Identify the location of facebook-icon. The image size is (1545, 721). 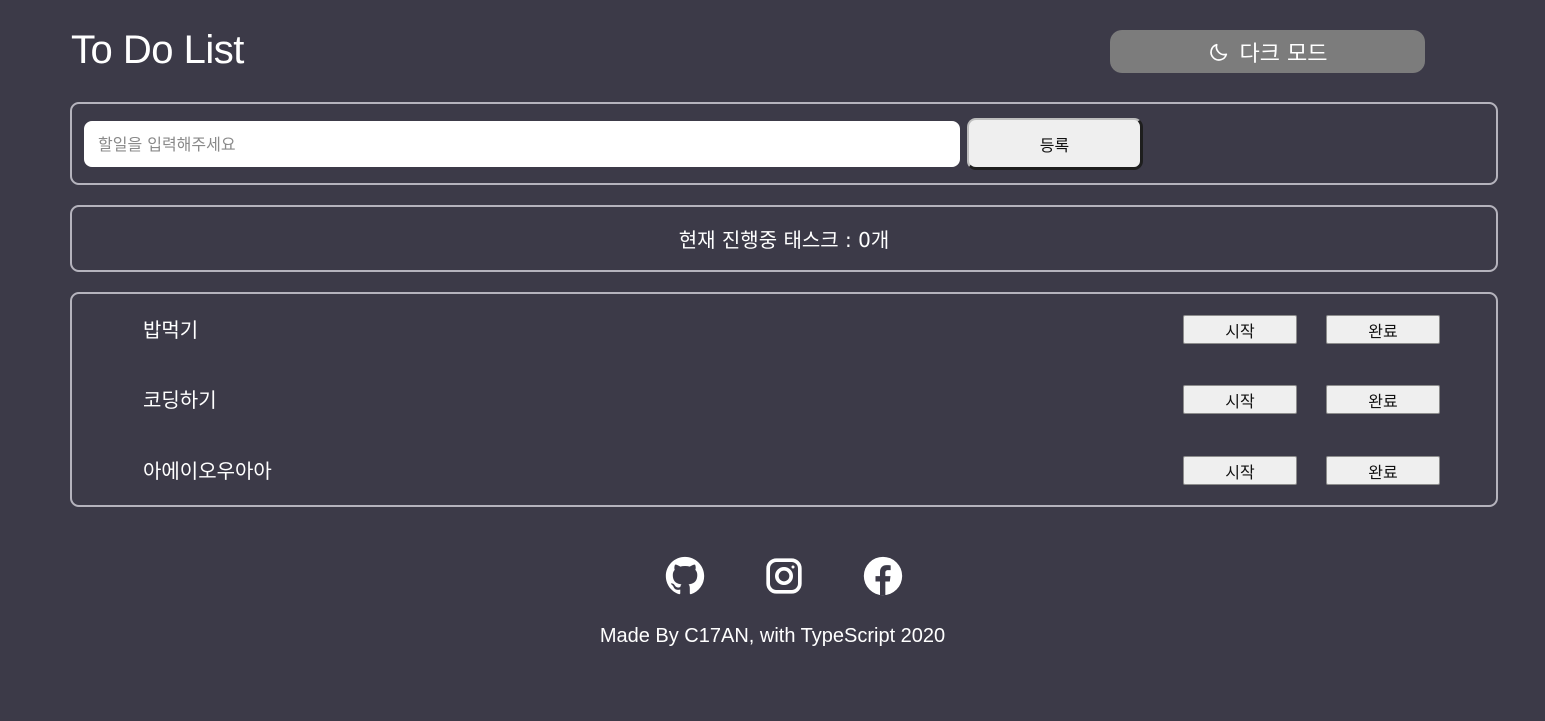
(883, 576).